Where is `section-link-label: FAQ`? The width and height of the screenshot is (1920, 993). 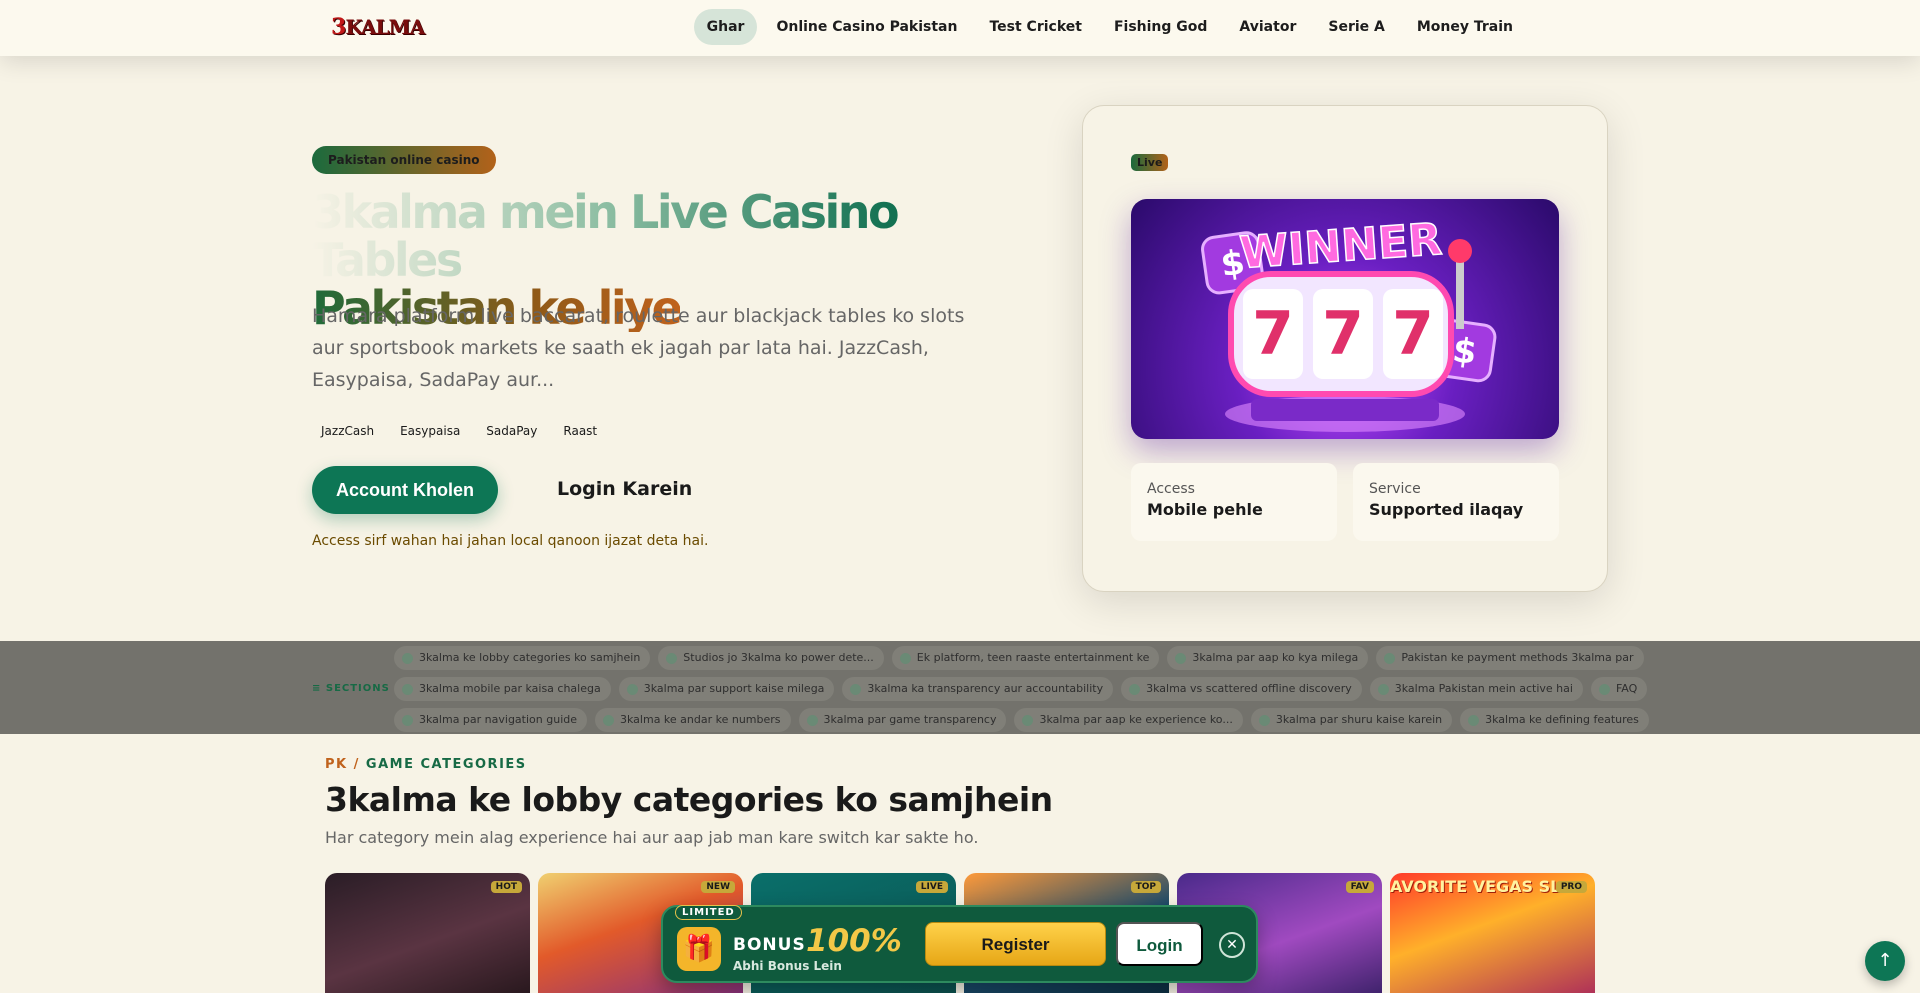 section-link-label: FAQ is located at coordinates (1626, 688).